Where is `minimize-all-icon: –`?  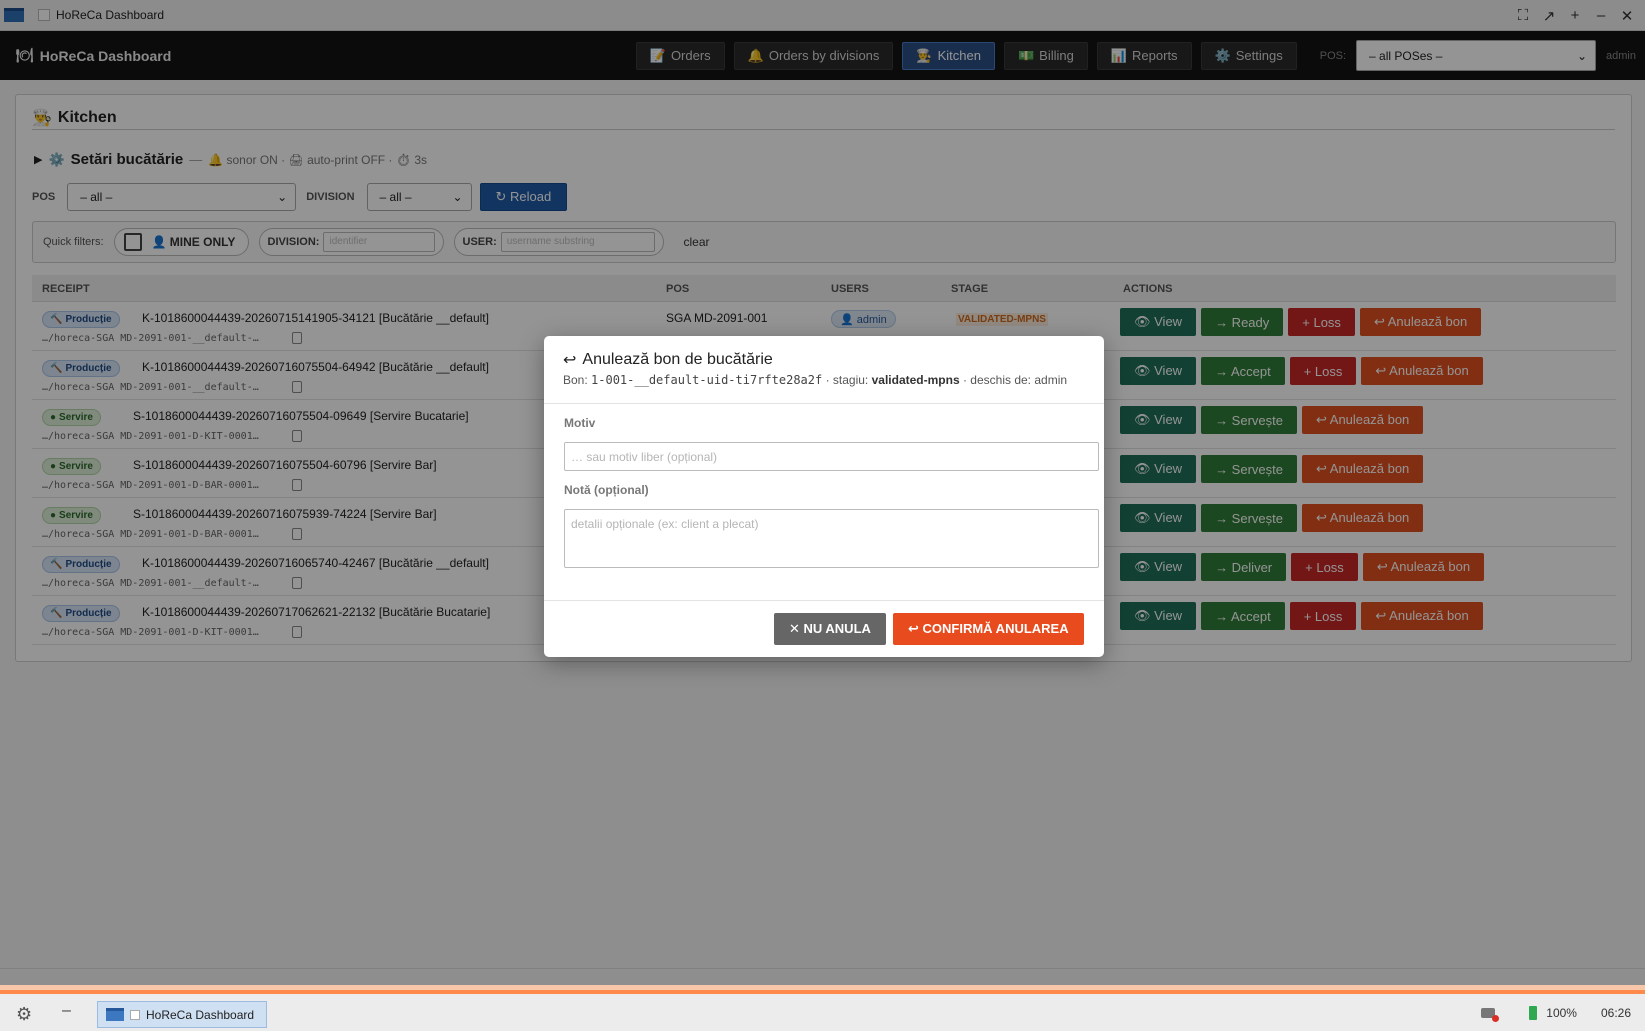
minimize-all-icon: – is located at coordinates (66, 1011).